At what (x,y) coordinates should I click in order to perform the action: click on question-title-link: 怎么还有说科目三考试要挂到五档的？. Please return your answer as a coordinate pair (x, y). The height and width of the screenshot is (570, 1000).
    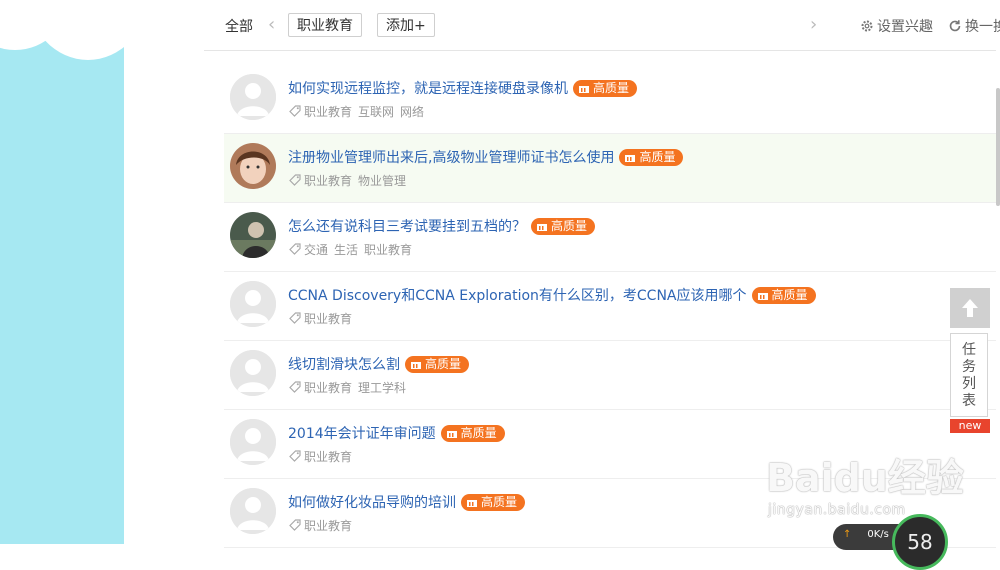
    Looking at the image, I should click on (407, 227).